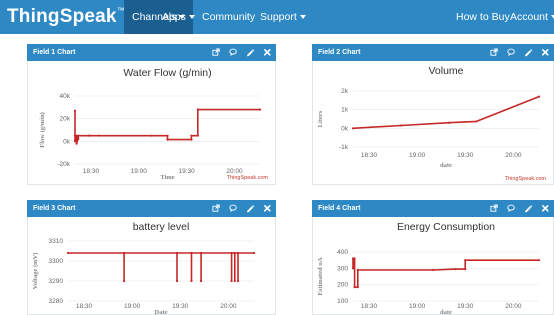 The height and width of the screenshot is (315, 554). Describe the element at coordinates (345, 128) in the screenshot. I see `y-tick-label: 0k` at that location.